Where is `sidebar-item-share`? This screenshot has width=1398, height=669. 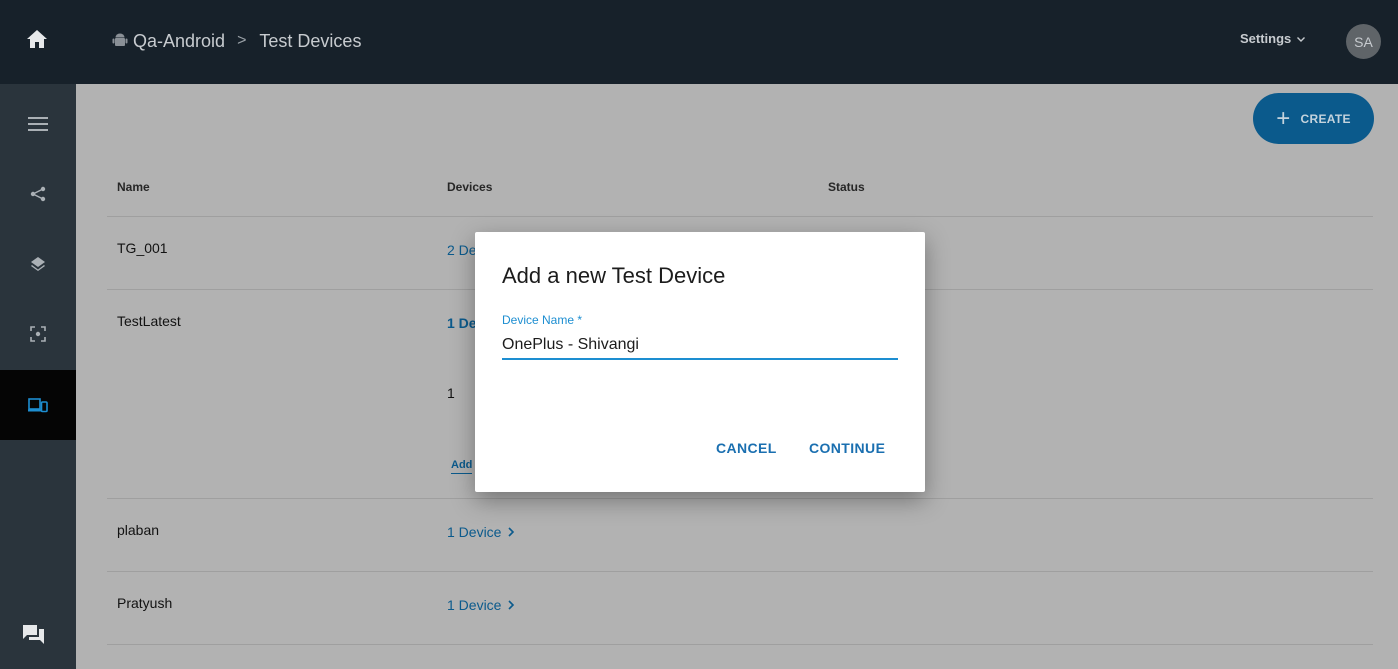 sidebar-item-share is located at coordinates (38, 194).